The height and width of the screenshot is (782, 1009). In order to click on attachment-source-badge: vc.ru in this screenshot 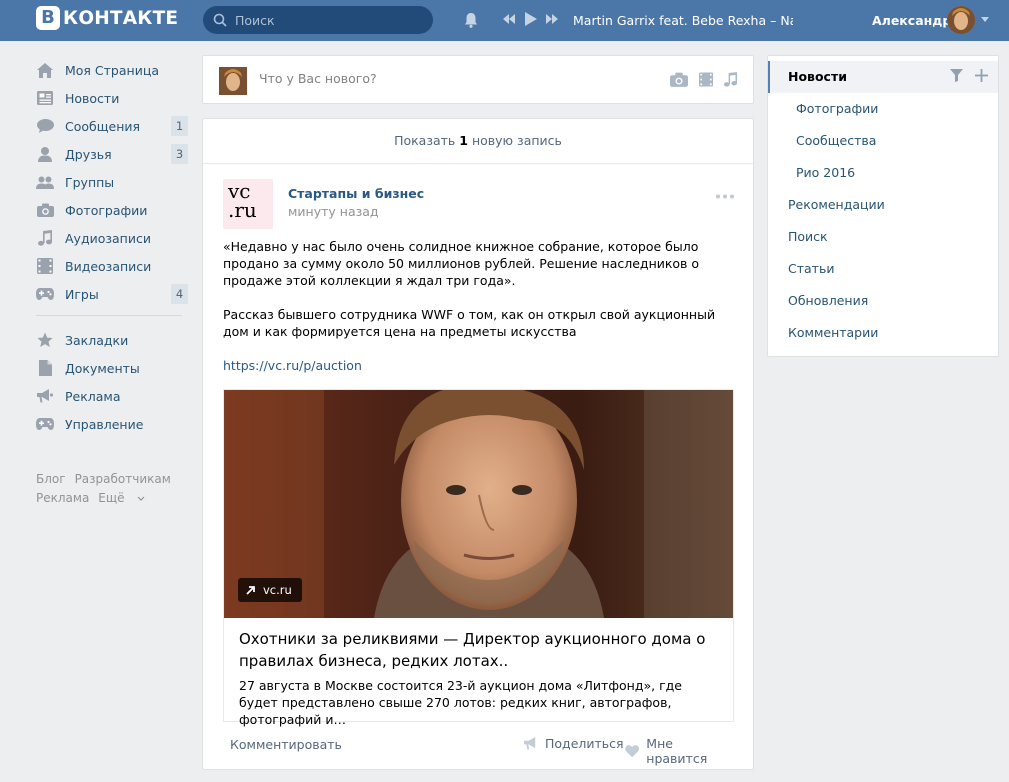, I will do `click(270, 590)`.